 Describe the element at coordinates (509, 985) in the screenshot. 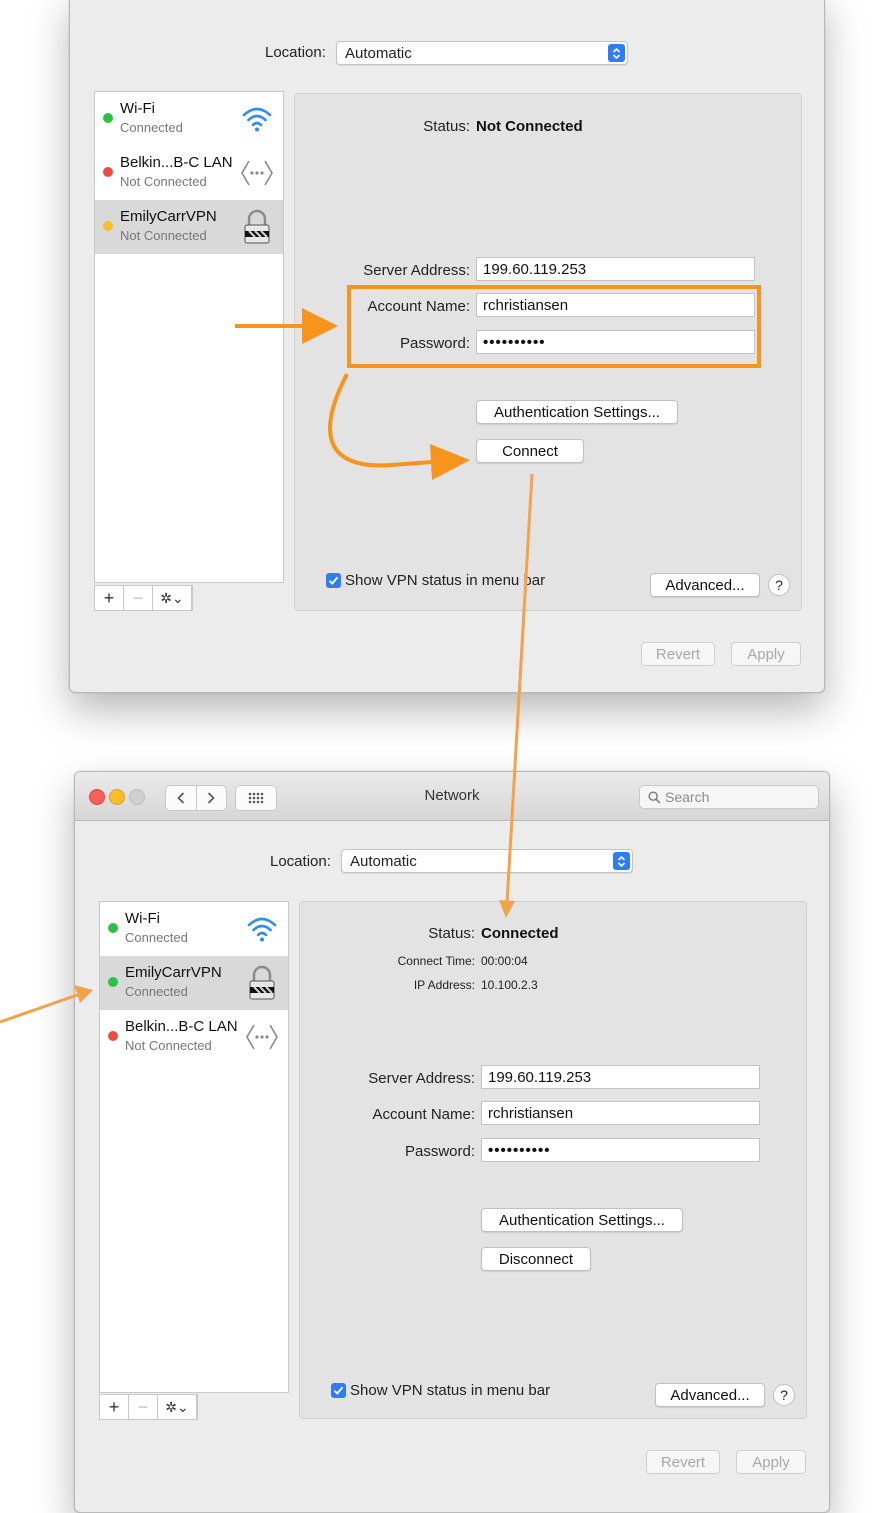

I see `ip-address-value: 10.100.2.3` at that location.